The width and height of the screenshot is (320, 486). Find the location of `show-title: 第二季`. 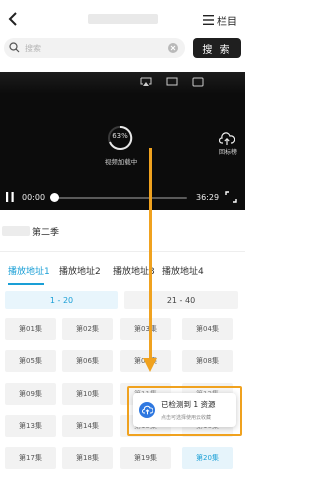

show-title: 第二季 is located at coordinates (29, 231).